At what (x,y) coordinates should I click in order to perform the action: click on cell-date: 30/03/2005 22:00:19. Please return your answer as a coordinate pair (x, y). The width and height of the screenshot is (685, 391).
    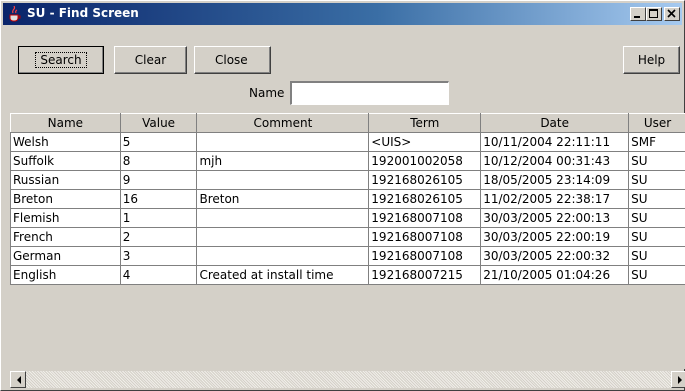
    Looking at the image, I should click on (555, 237).